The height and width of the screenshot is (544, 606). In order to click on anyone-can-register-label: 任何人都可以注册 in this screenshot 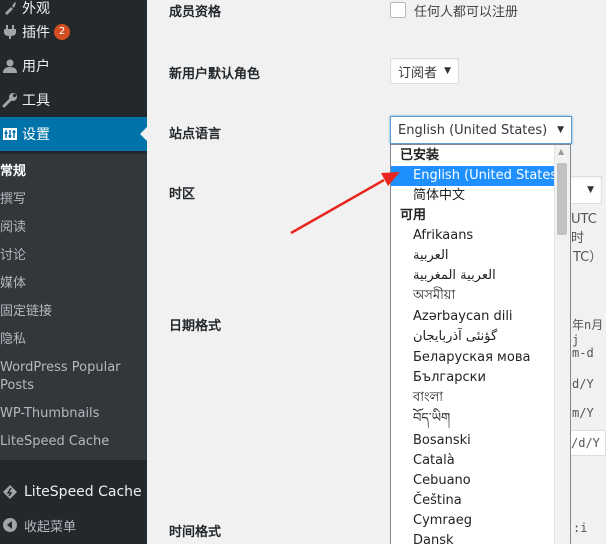, I will do `click(466, 12)`.